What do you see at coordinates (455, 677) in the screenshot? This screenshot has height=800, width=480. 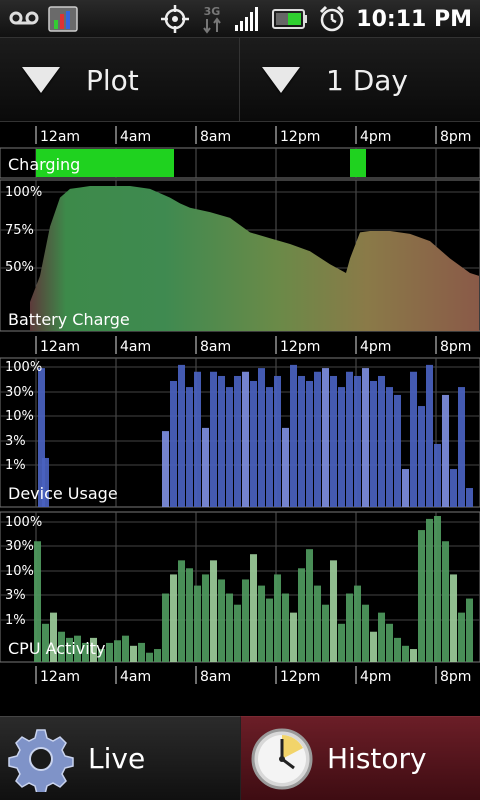 I see `axis-tick-label: 8pm` at bounding box center [455, 677].